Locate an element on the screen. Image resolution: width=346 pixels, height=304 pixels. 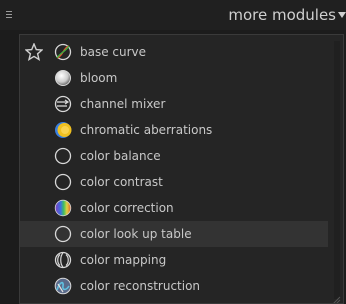
module-label: color correction is located at coordinates (127, 208).